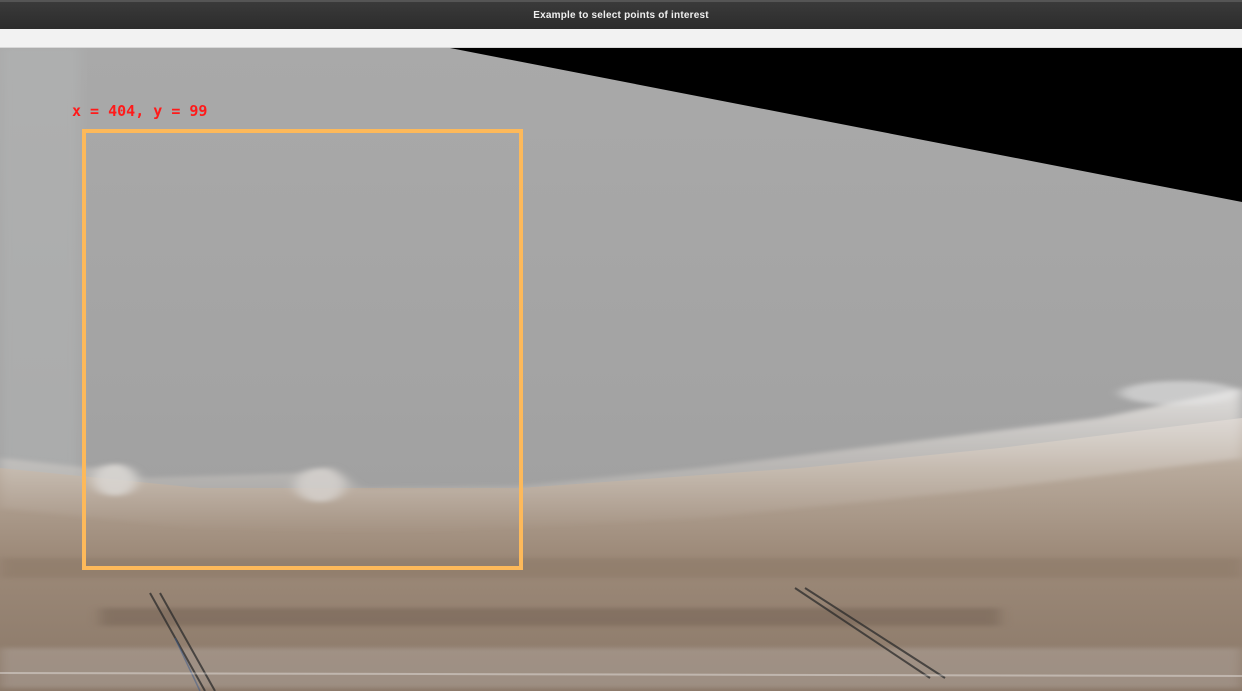  Describe the element at coordinates (140, 111) in the screenshot. I see `coordinate-readout: x = 404, y = 99` at that location.